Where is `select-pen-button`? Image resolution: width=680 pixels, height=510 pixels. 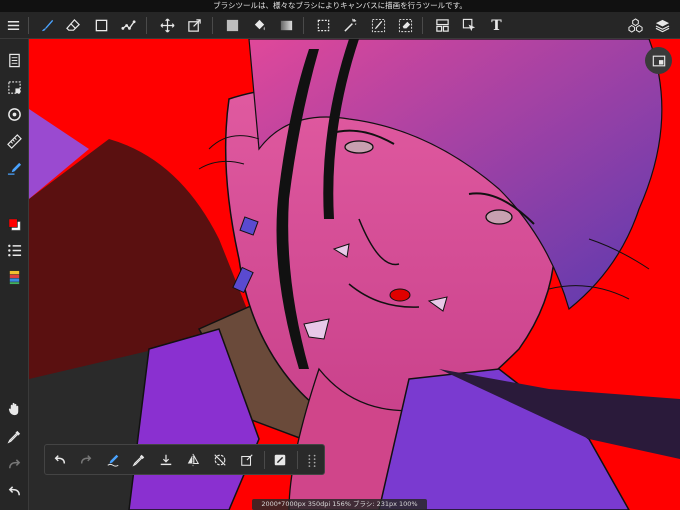 select-pen-button is located at coordinates (378, 25).